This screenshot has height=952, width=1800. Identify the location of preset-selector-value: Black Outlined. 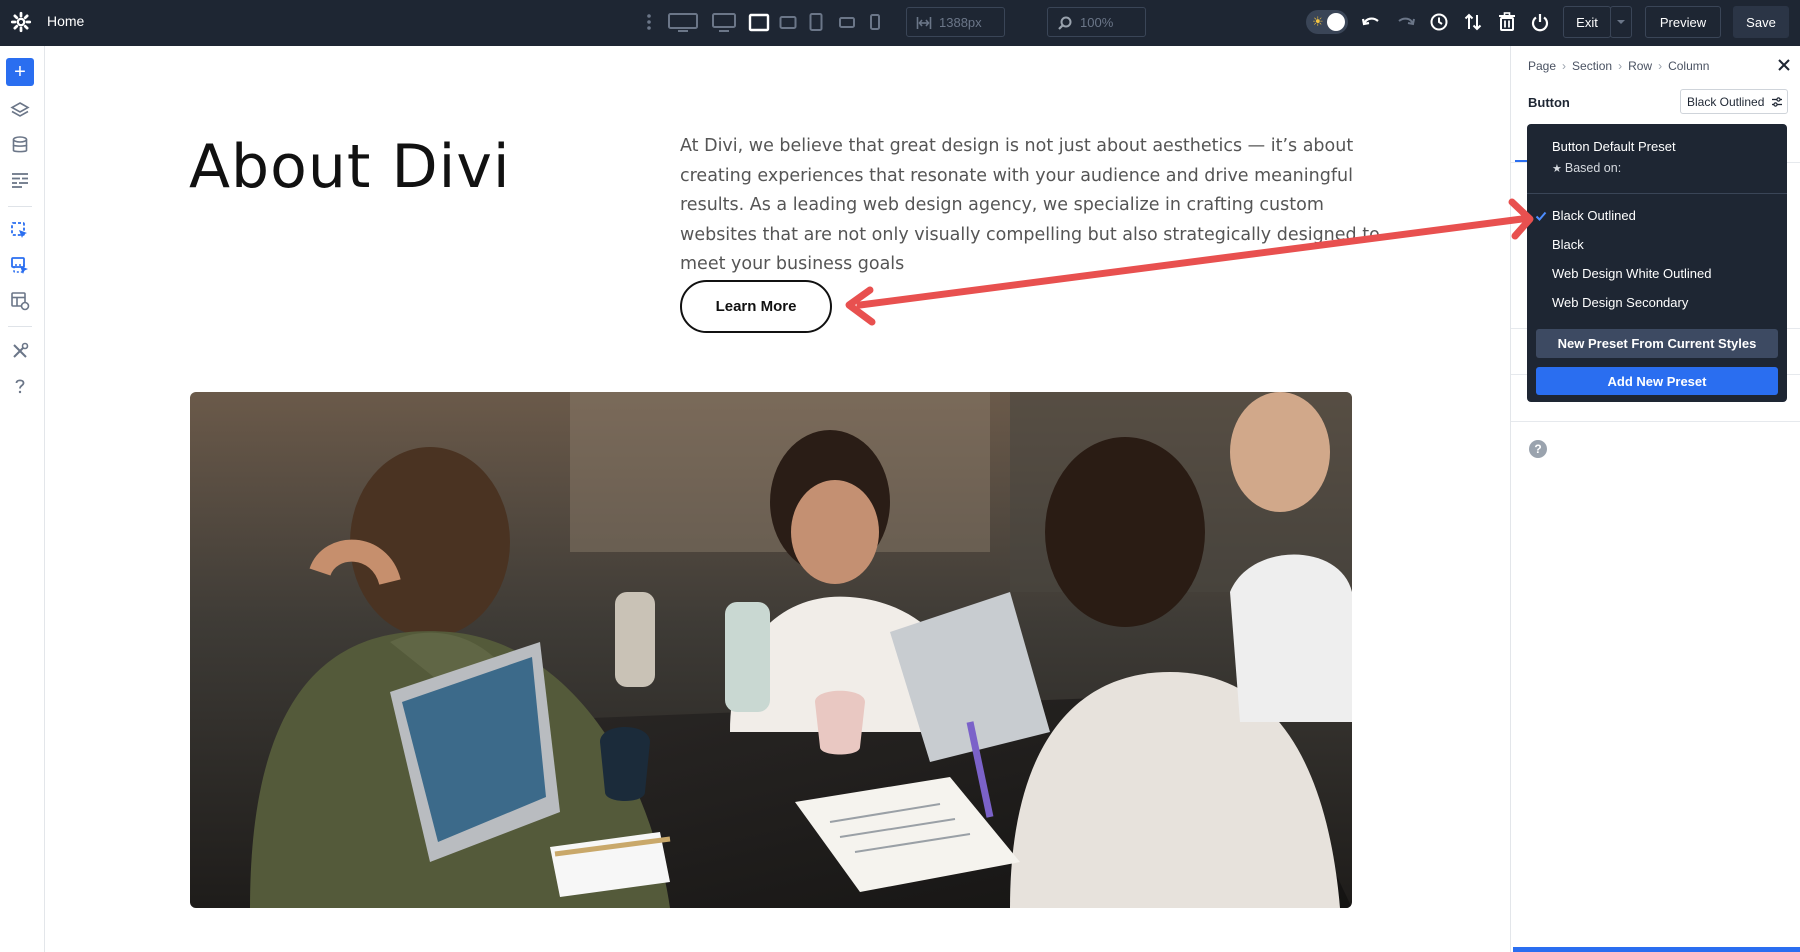
(1726, 102).